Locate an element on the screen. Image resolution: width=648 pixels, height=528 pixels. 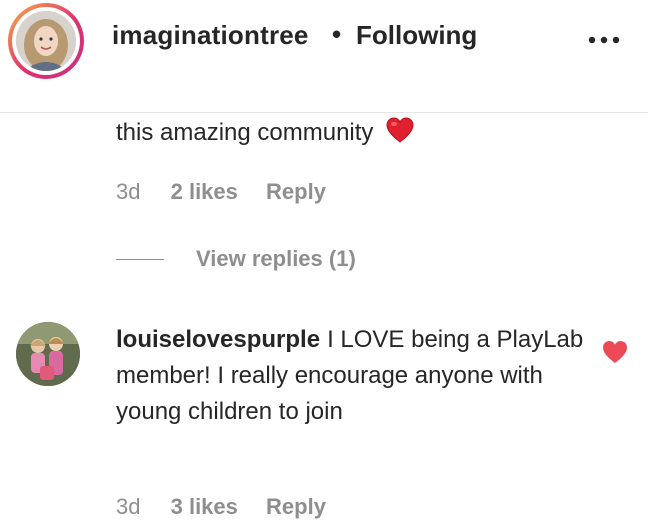
story-ring is located at coordinates (46, 41).